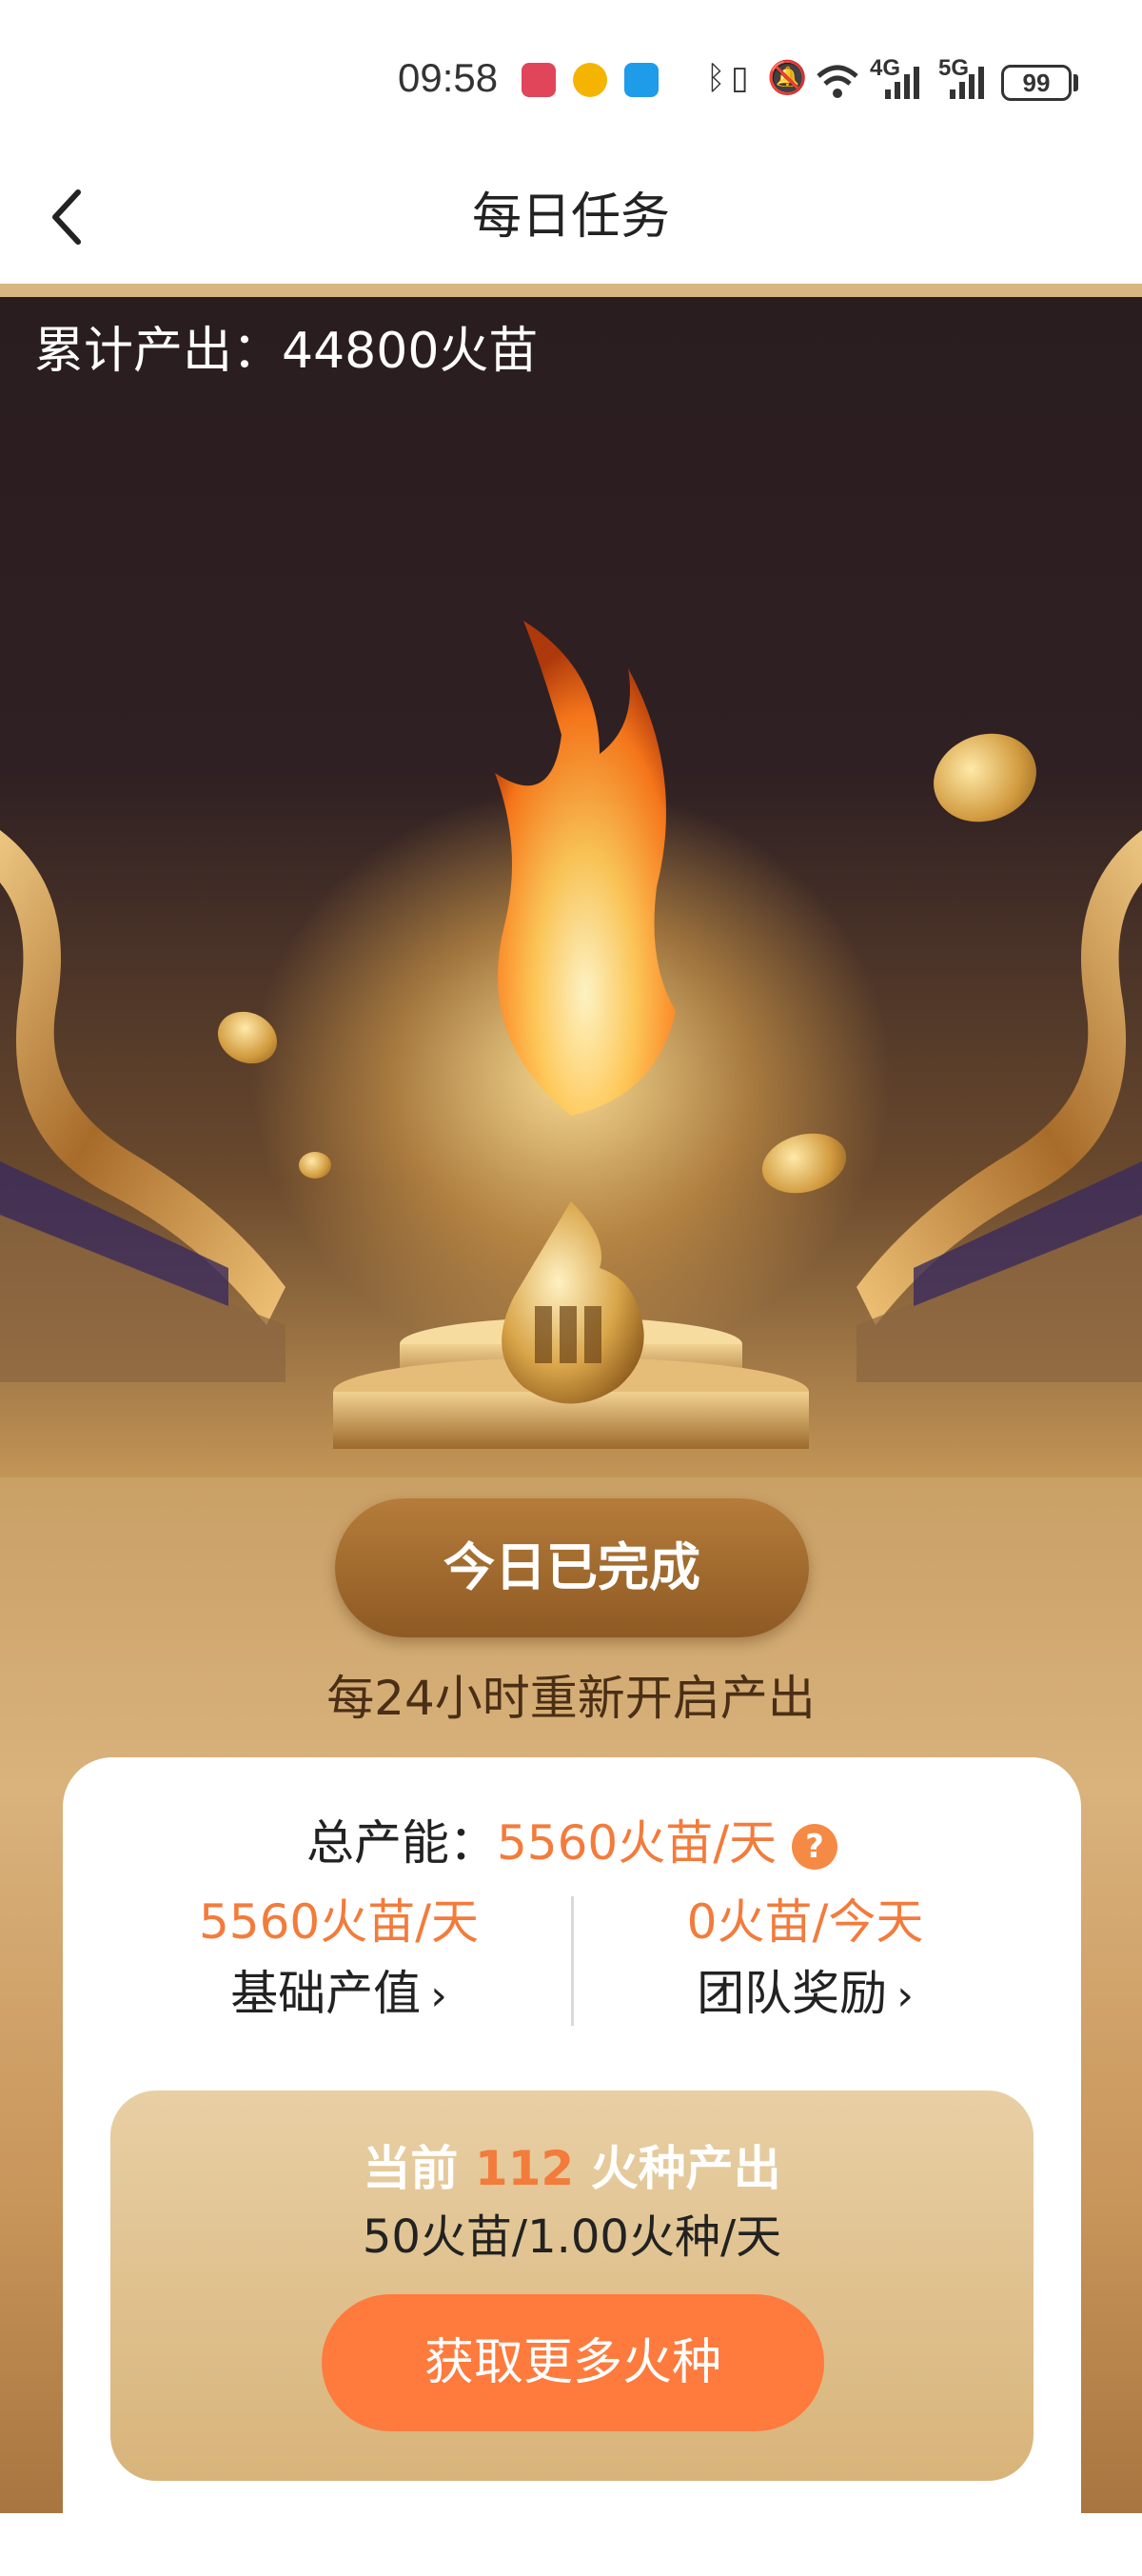 The height and width of the screenshot is (2576, 1142). I want to click on battery-tip, so click(1075, 82).